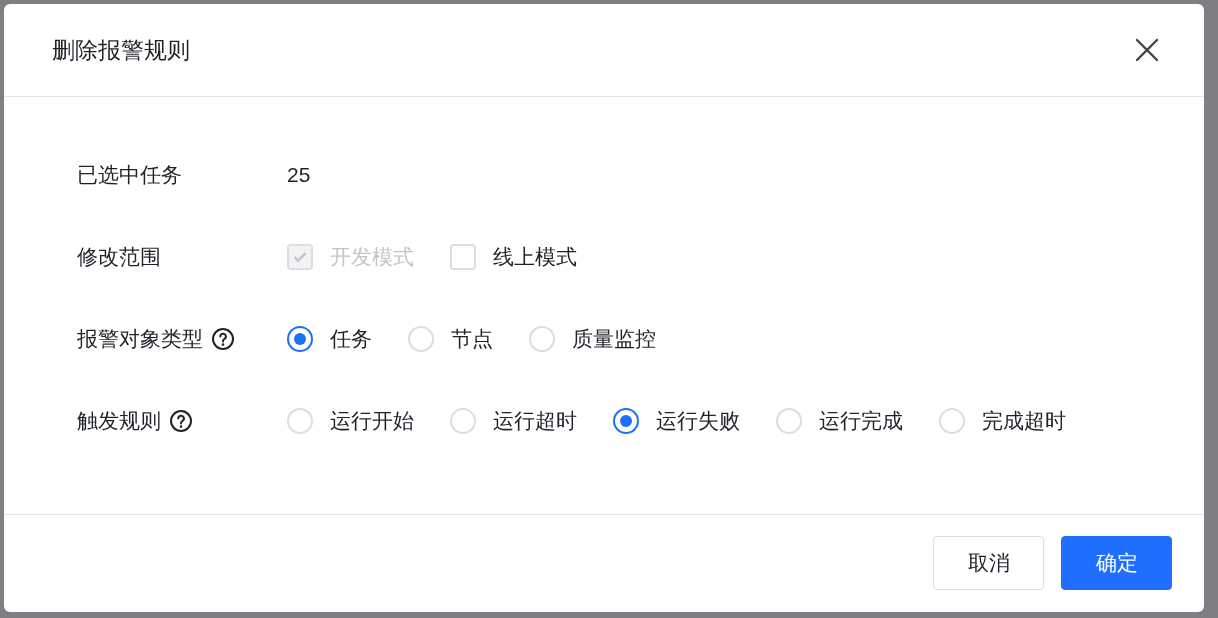 This screenshot has width=1218, height=618. What do you see at coordinates (299, 175) in the screenshot?
I see `field-value: 25` at bounding box center [299, 175].